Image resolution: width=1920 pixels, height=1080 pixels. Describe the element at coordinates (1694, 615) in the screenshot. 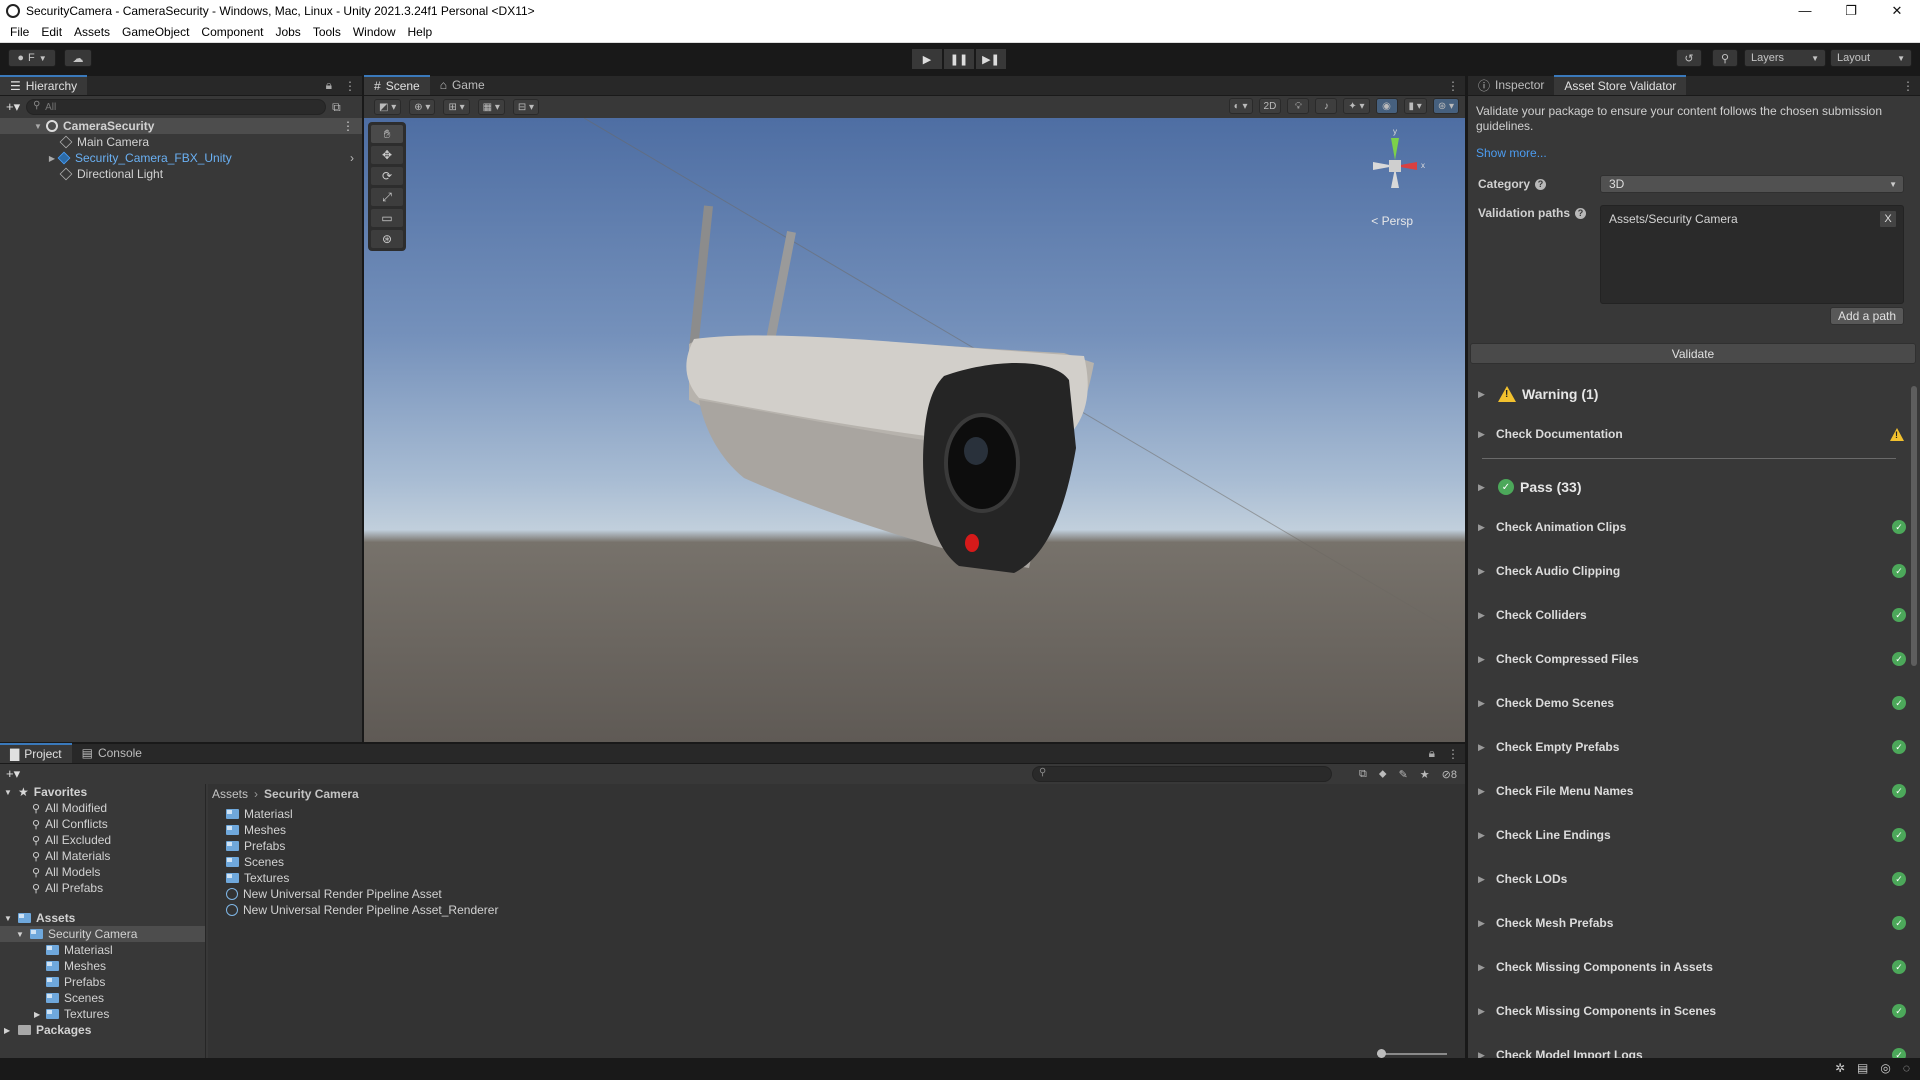

I see `result-row: ▶ Check Colliders ✓` at that location.